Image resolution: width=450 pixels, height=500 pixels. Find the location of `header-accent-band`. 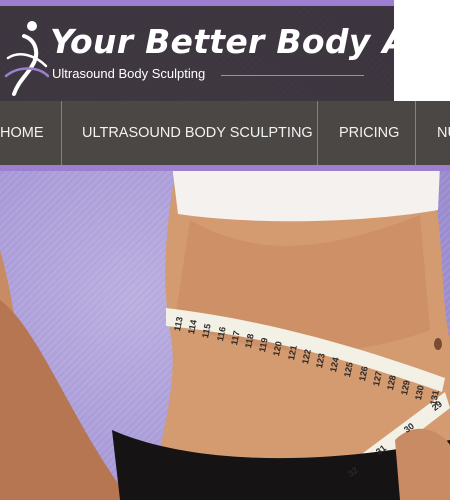

header-accent-band is located at coordinates (197, 5).